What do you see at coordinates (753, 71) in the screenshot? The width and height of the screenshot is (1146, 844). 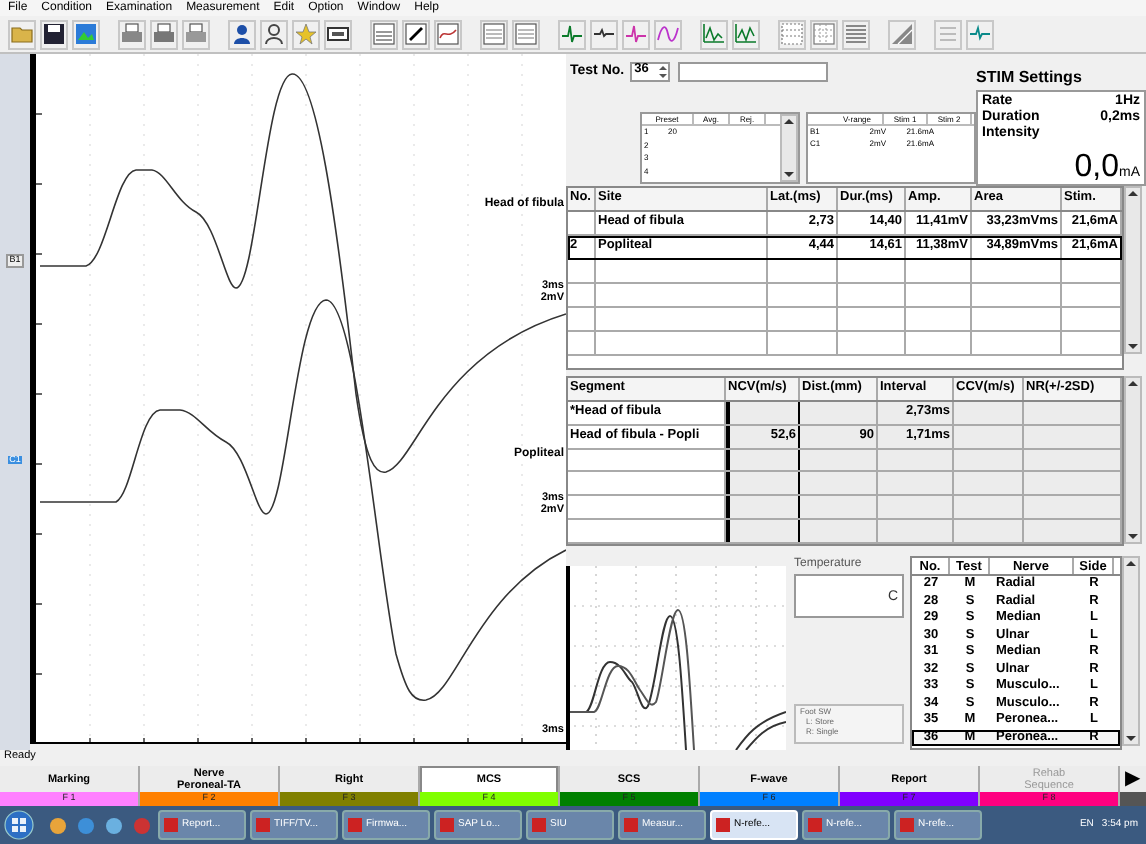 I see `text-field` at bounding box center [753, 71].